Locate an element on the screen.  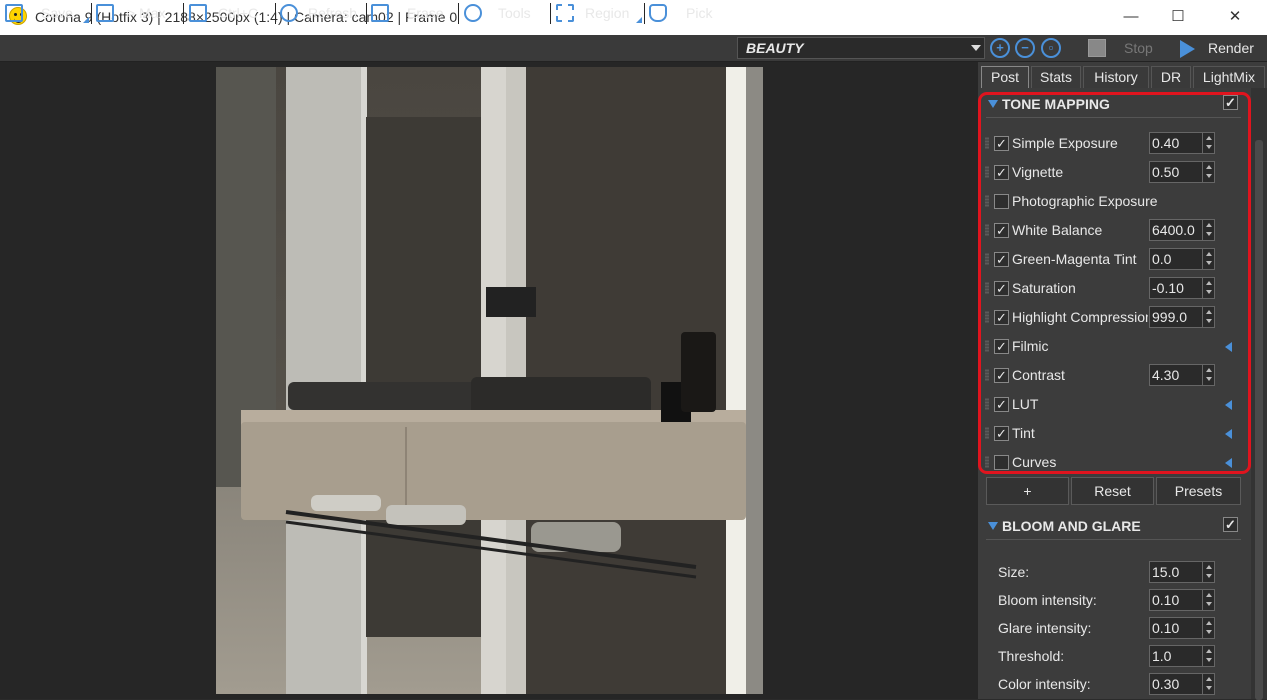
collapse-arrow-icon is located at coordinates (993, 526).